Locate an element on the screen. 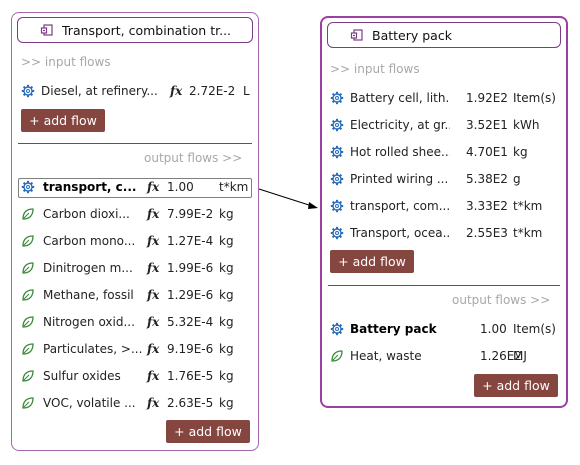  flow-amount: 5.38E2 is located at coordinates (487, 179).